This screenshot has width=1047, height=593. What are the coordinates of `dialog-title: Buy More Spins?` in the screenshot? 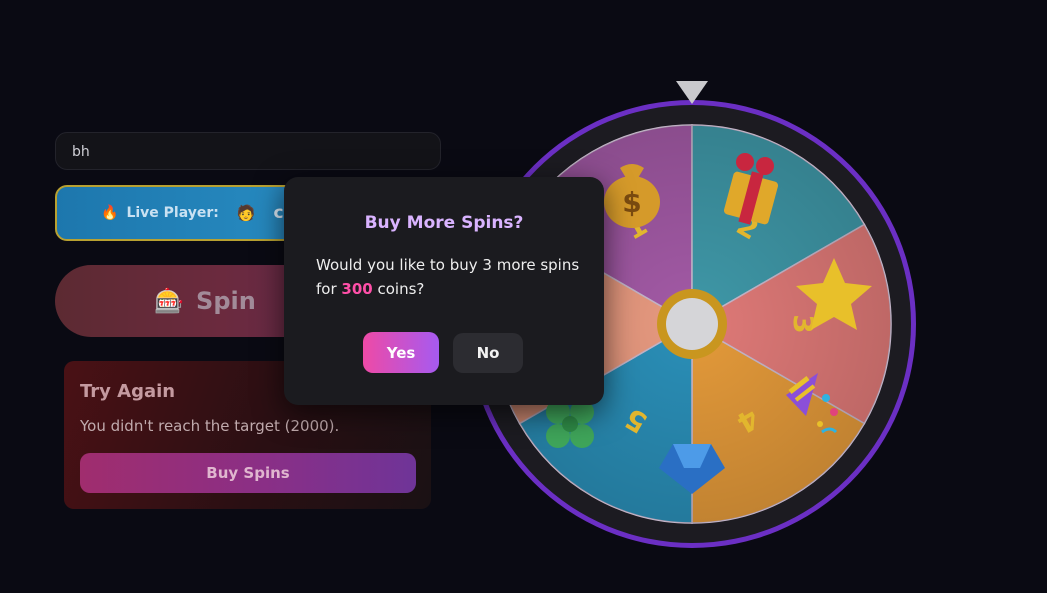 It's located at (444, 223).